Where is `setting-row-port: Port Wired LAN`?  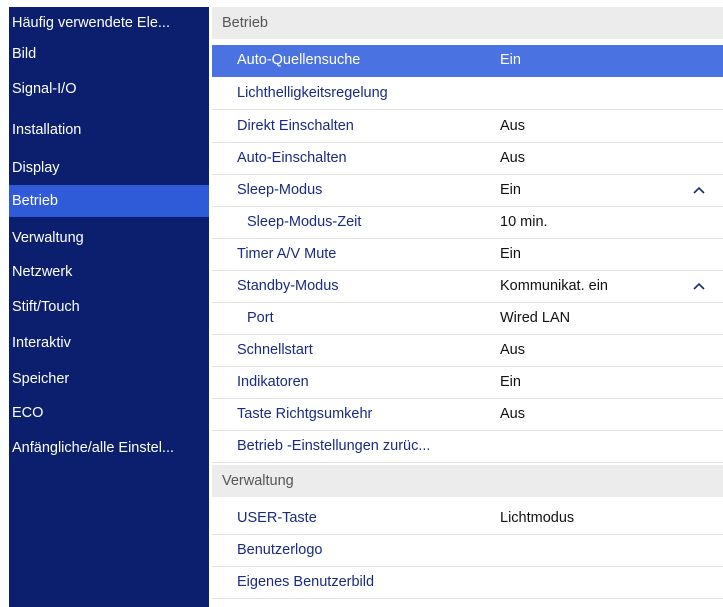 setting-row-port: Port Wired LAN is located at coordinates (467, 319).